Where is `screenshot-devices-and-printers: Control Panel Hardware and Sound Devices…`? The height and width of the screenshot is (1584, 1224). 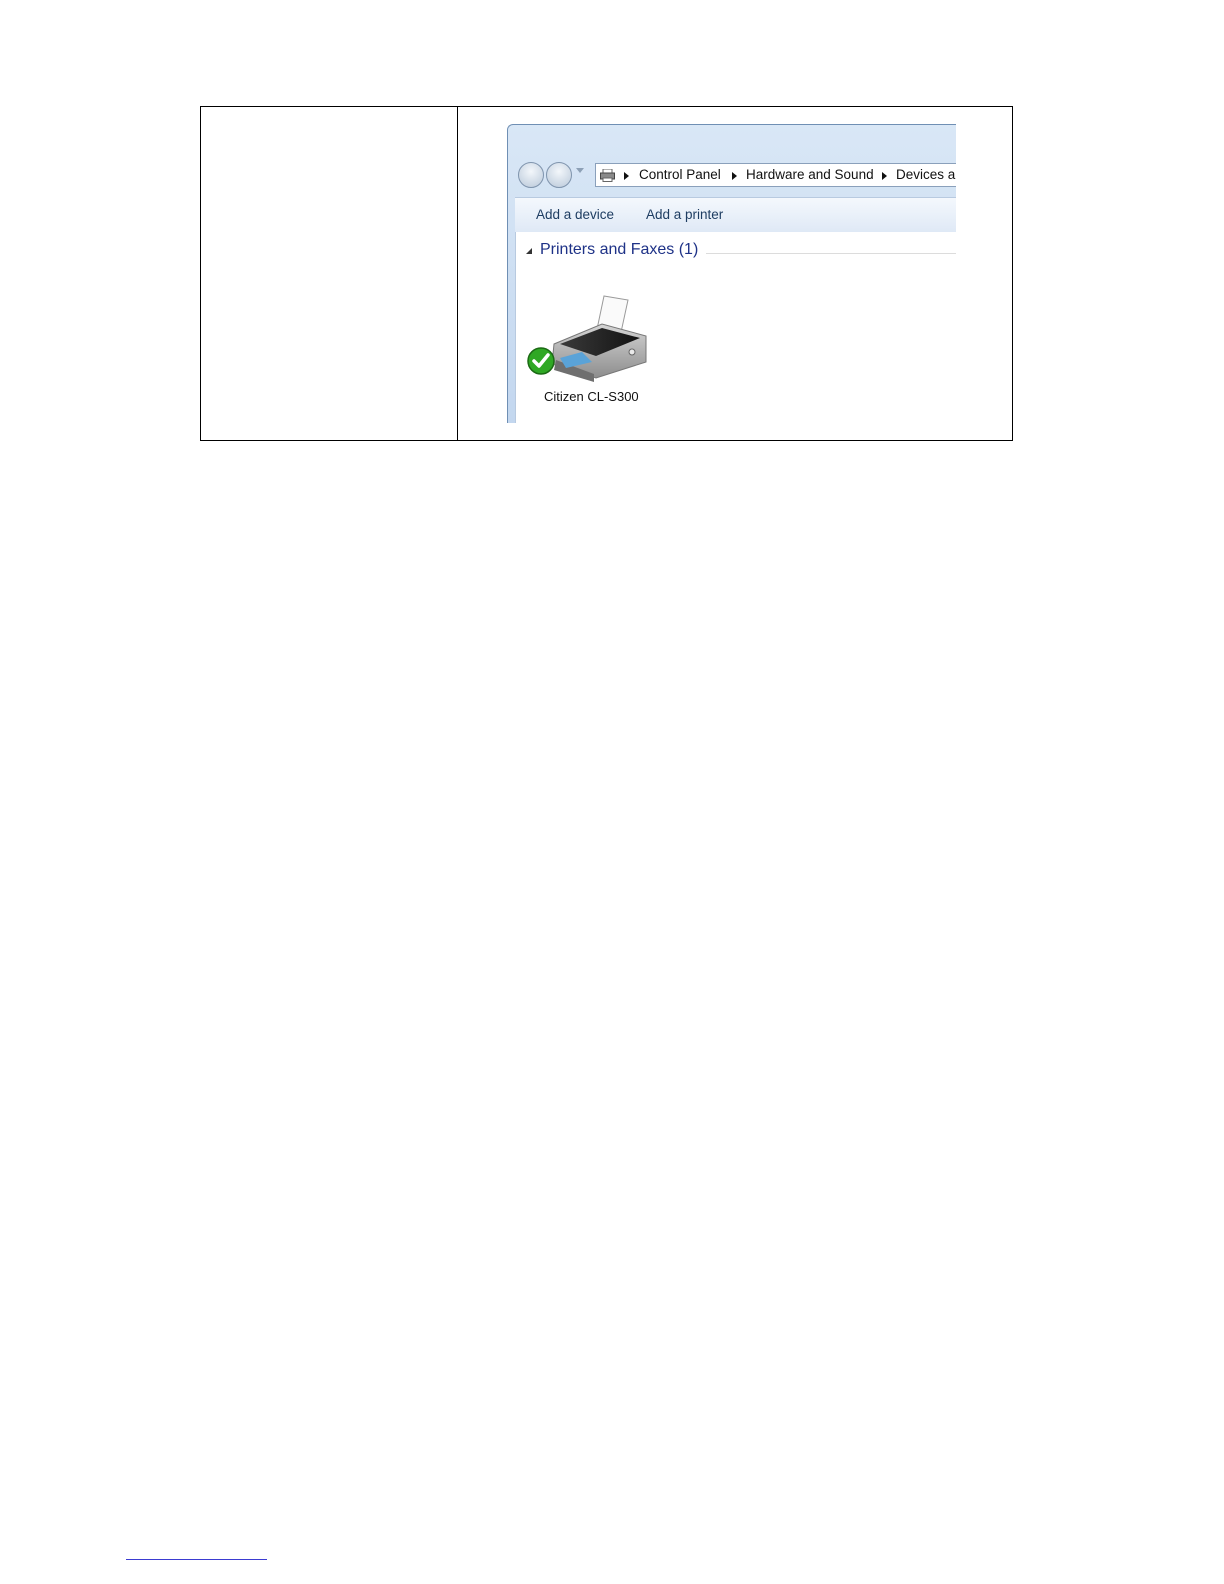
screenshot-devices-and-printers: Control Panel Hardware and Sound Devices… is located at coordinates (731, 273).